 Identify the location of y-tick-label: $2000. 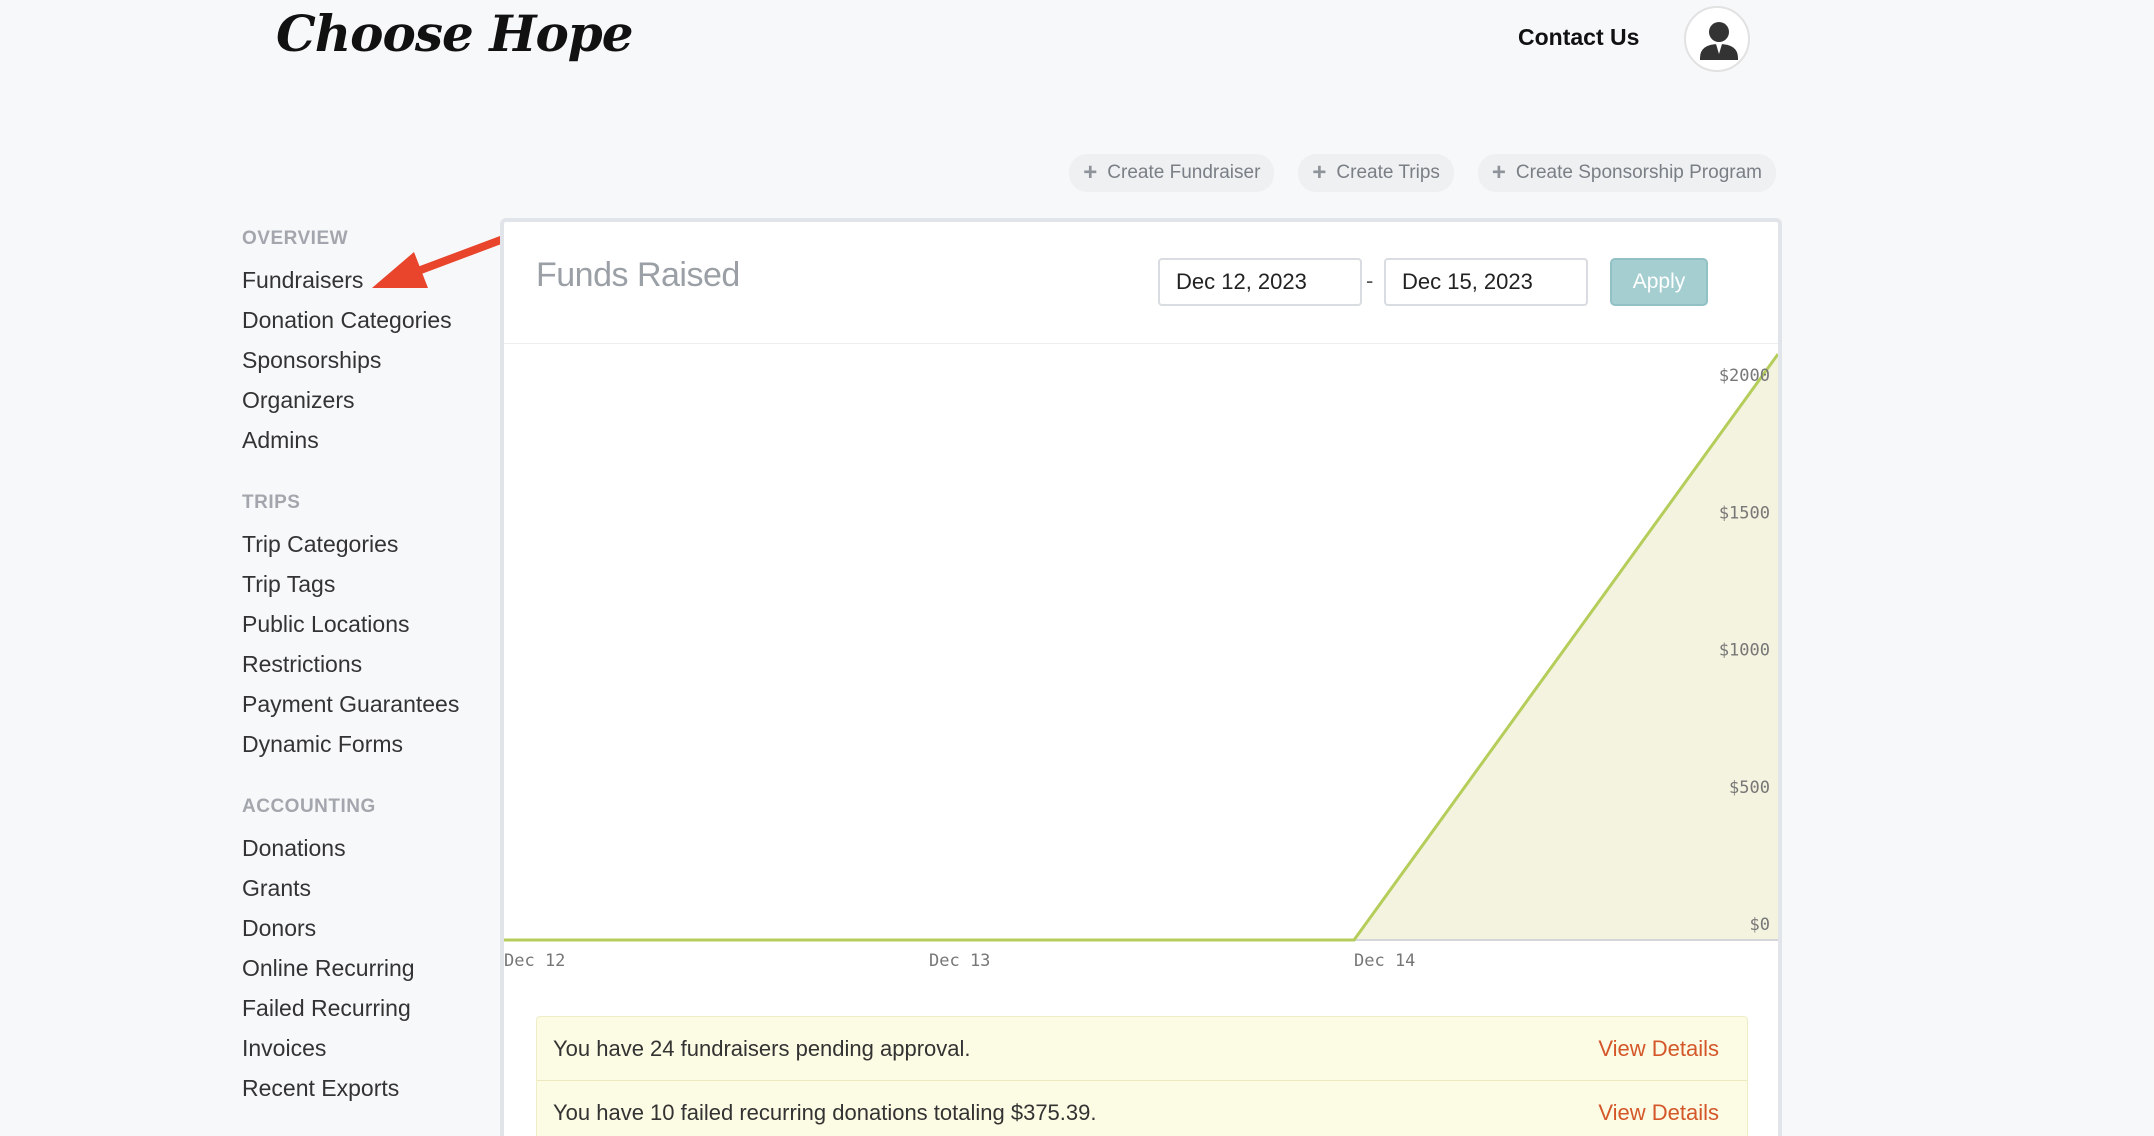
(1744, 376).